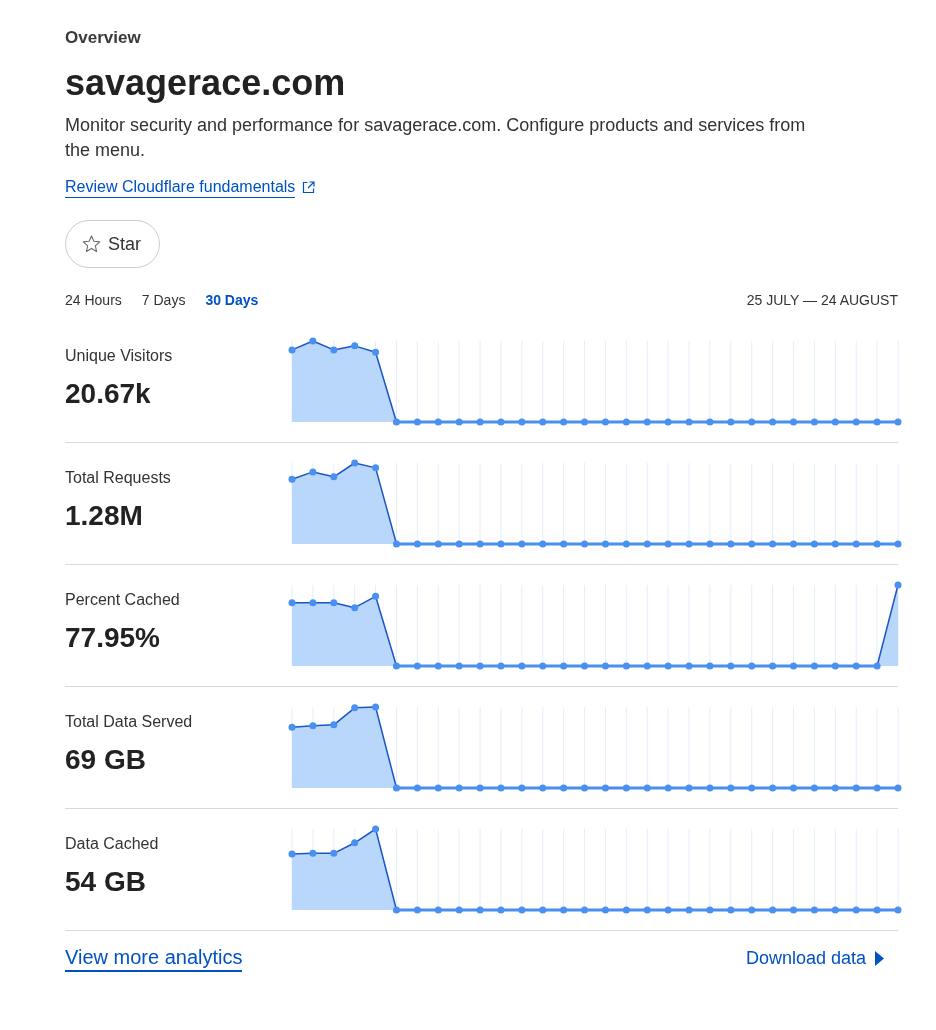 This screenshot has width=936, height=1030. What do you see at coordinates (93, 300) in the screenshot?
I see `time-range-tab: 24 Hours` at bounding box center [93, 300].